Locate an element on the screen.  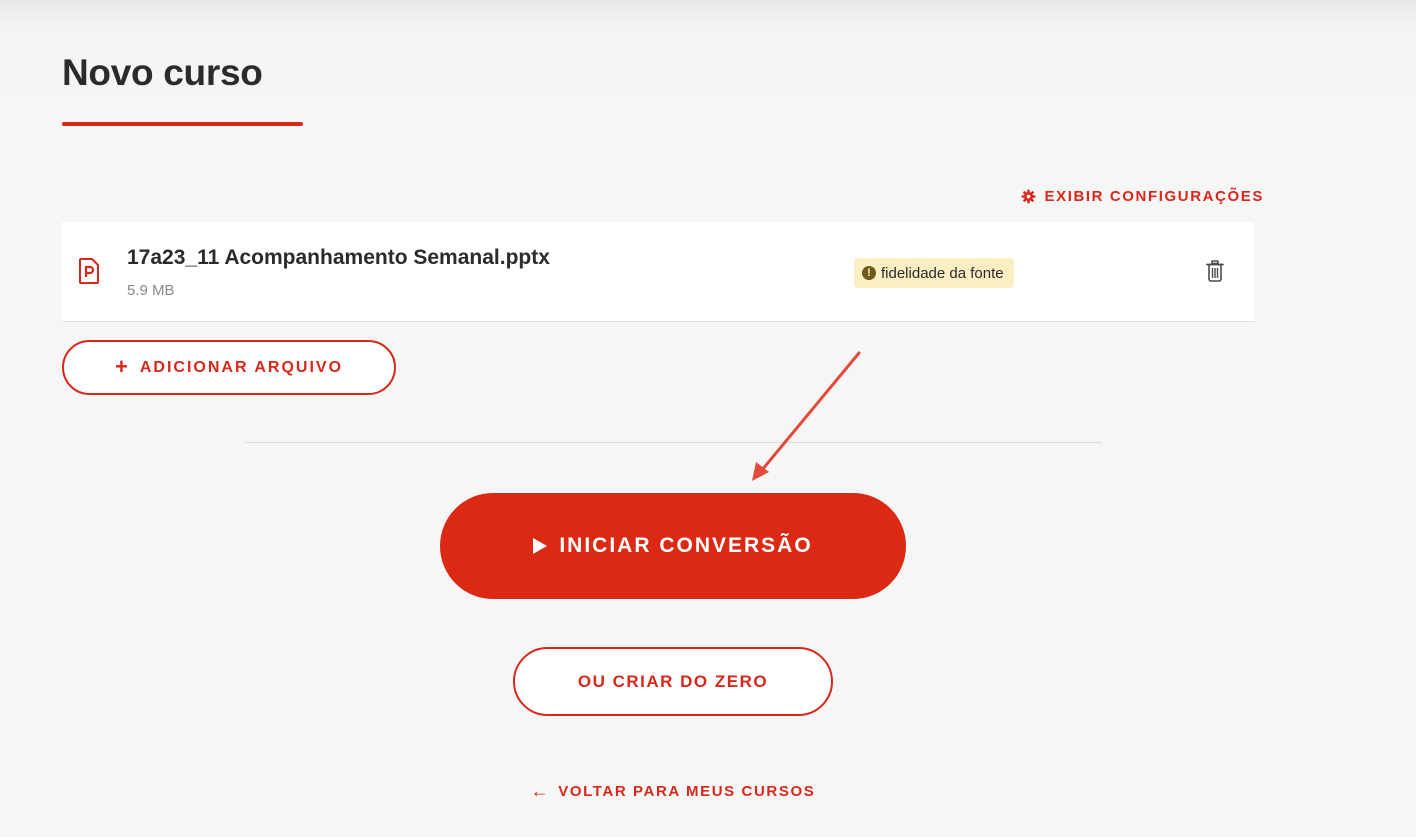
right-edge-strip is located at coordinates (1421, 418).